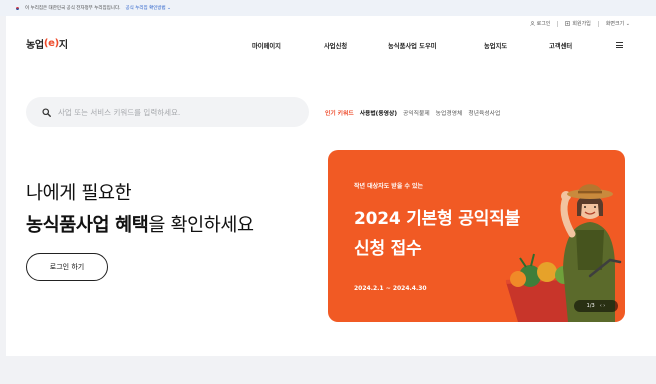  Describe the element at coordinates (140, 208) in the screenshot. I see `hero-heading: 나에게 필요한 농식품사업 혜택을 확인하세요` at that location.